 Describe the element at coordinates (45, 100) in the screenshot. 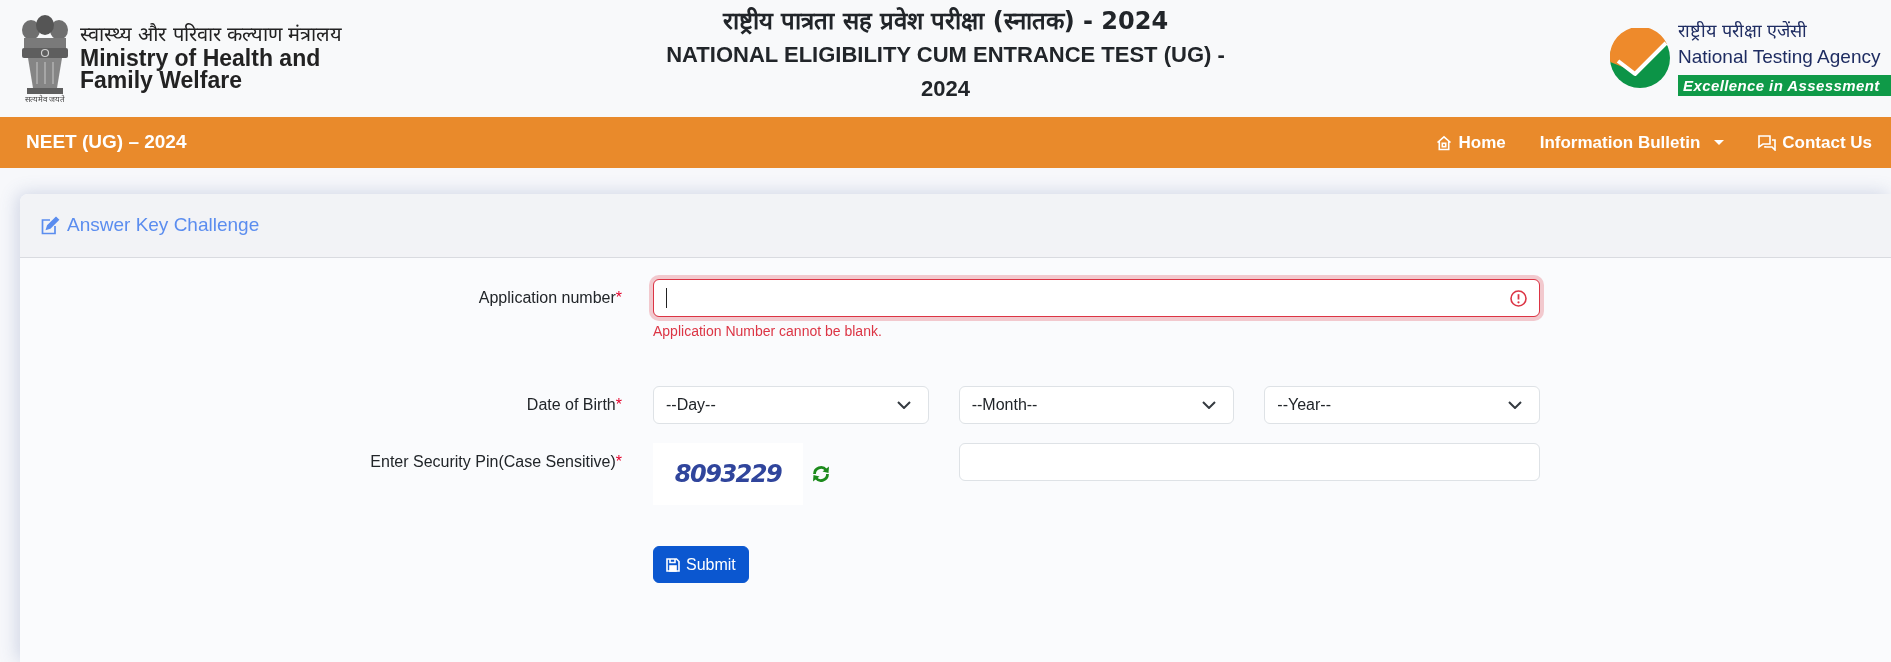

I see `motto-text: सत्यमेव जयते` at that location.